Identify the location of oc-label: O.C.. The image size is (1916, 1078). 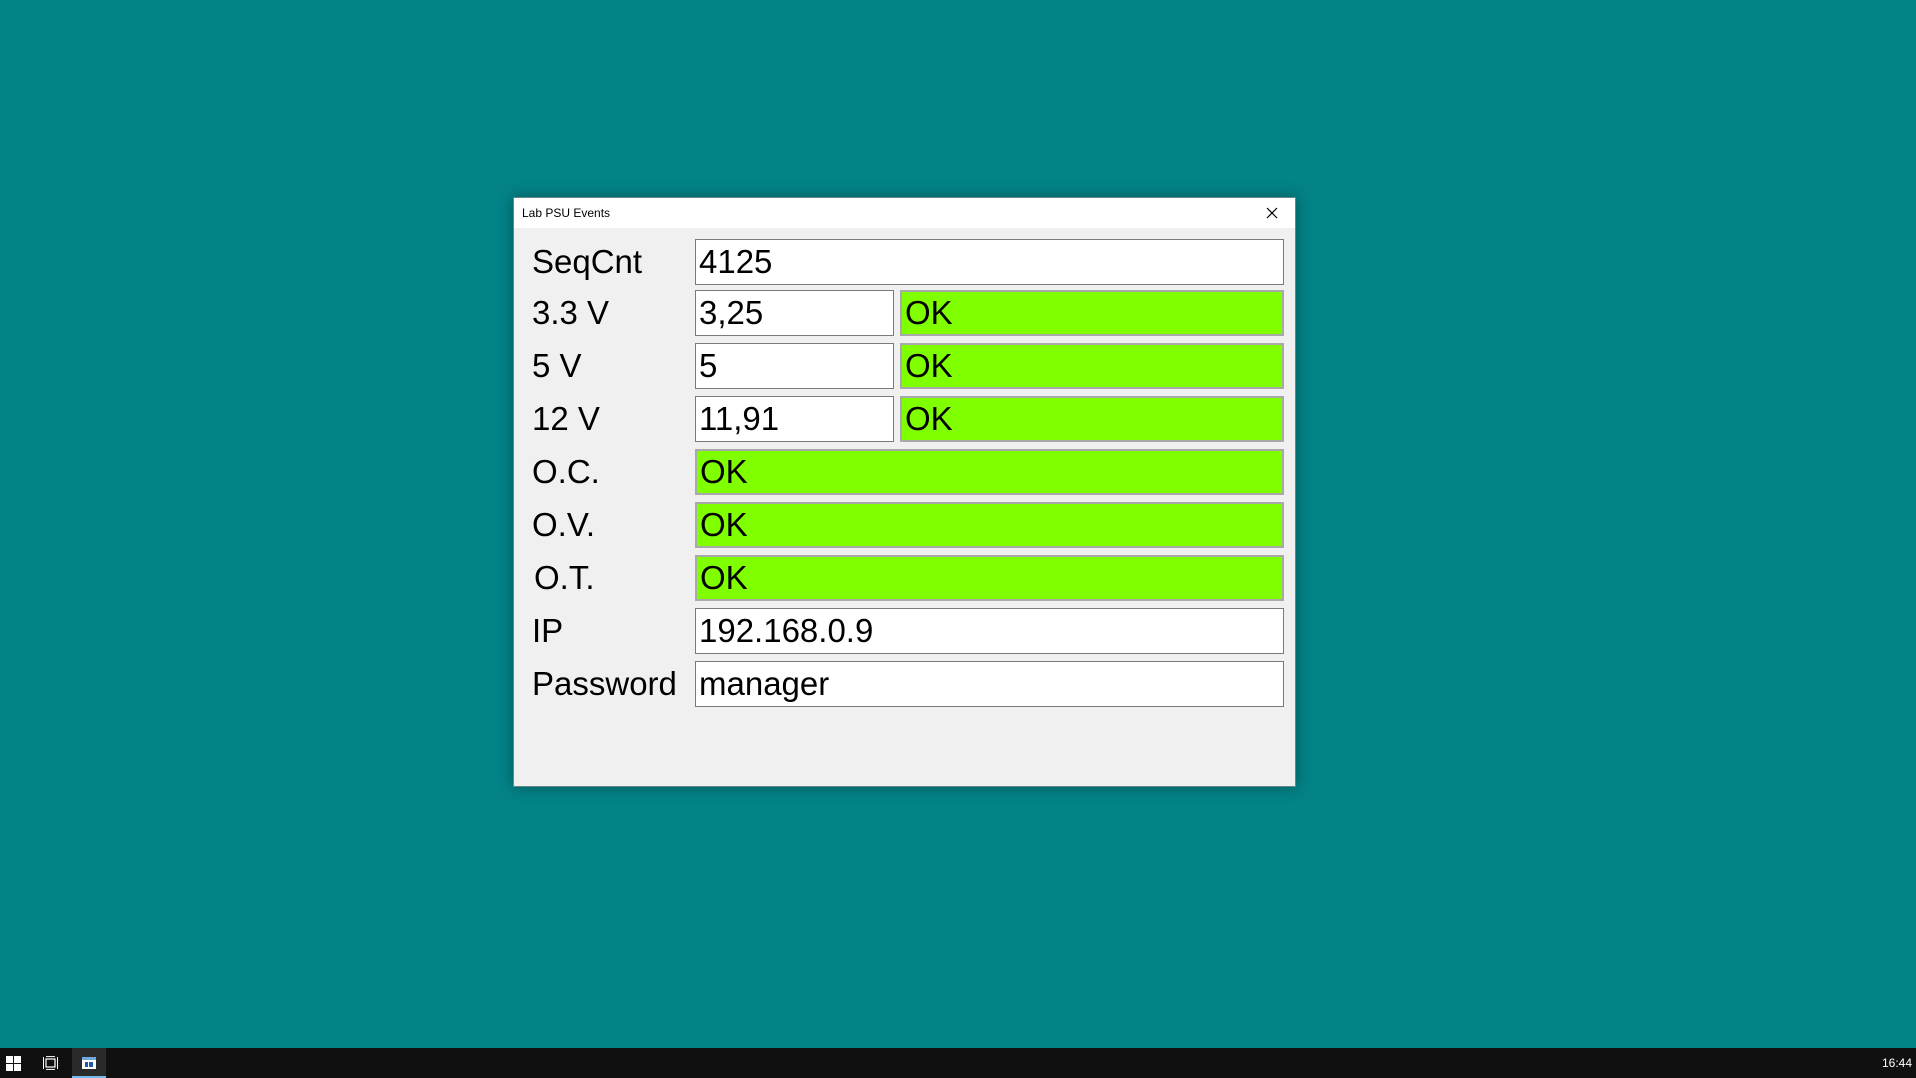
(566, 471).